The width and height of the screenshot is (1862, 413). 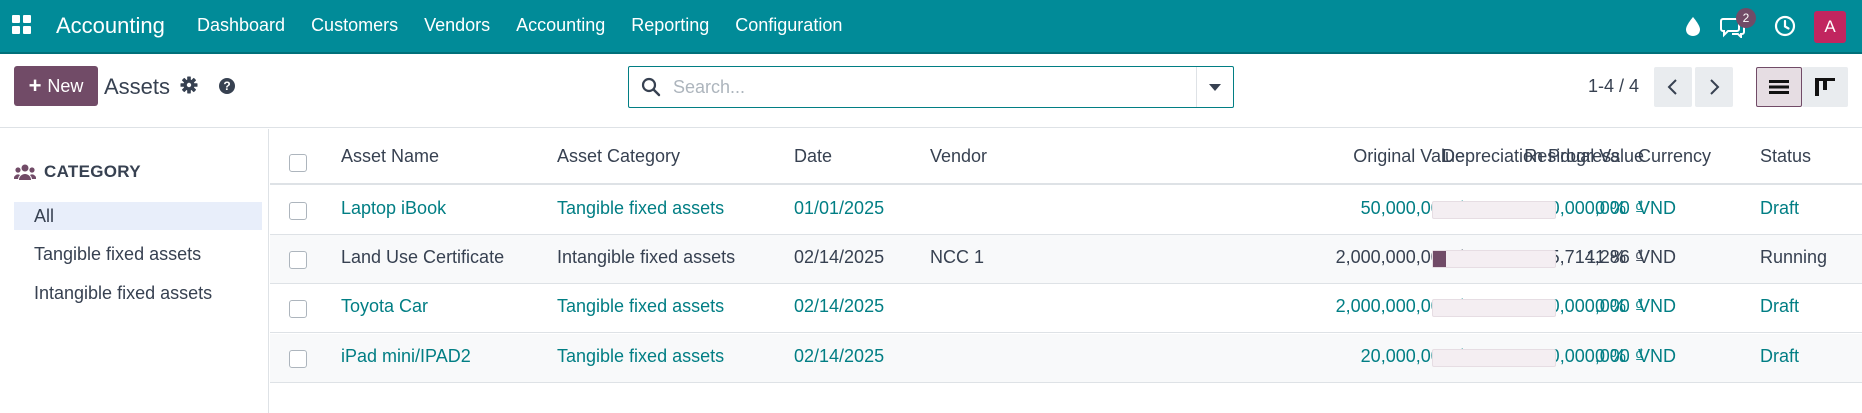 I want to click on menu-accounting: Accounting, so click(x=560, y=25).